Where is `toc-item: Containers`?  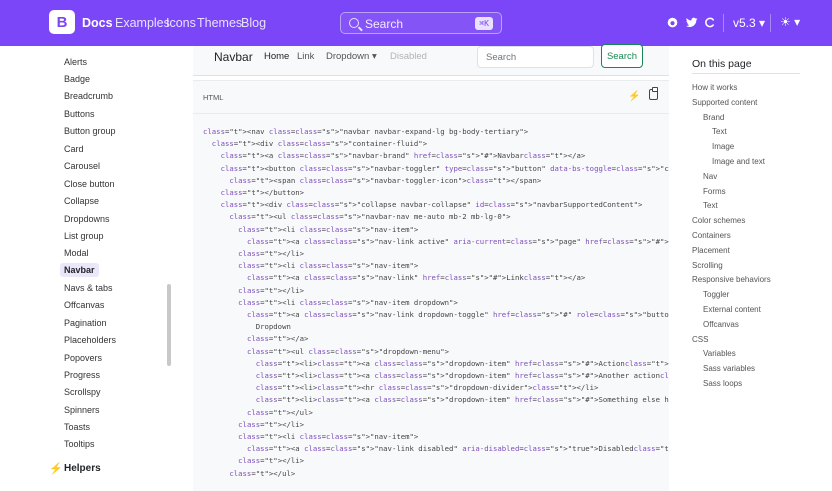 toc-item: Containers is located at coordinates (711, 235).